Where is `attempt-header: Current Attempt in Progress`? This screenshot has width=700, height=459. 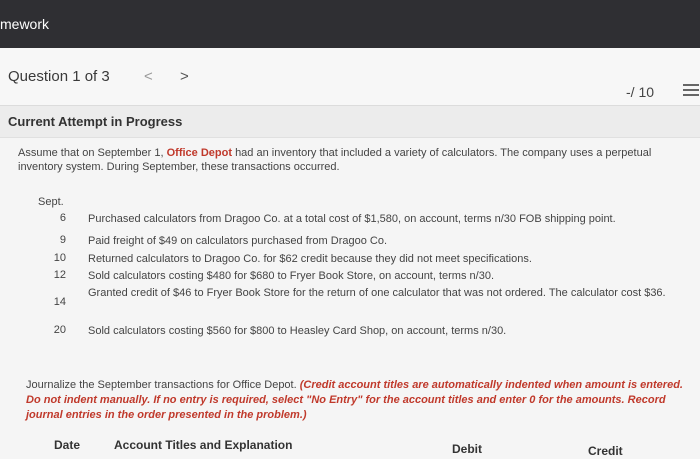 attempt-header: Current Attempt in Progress is located at coordinates (350, 122).